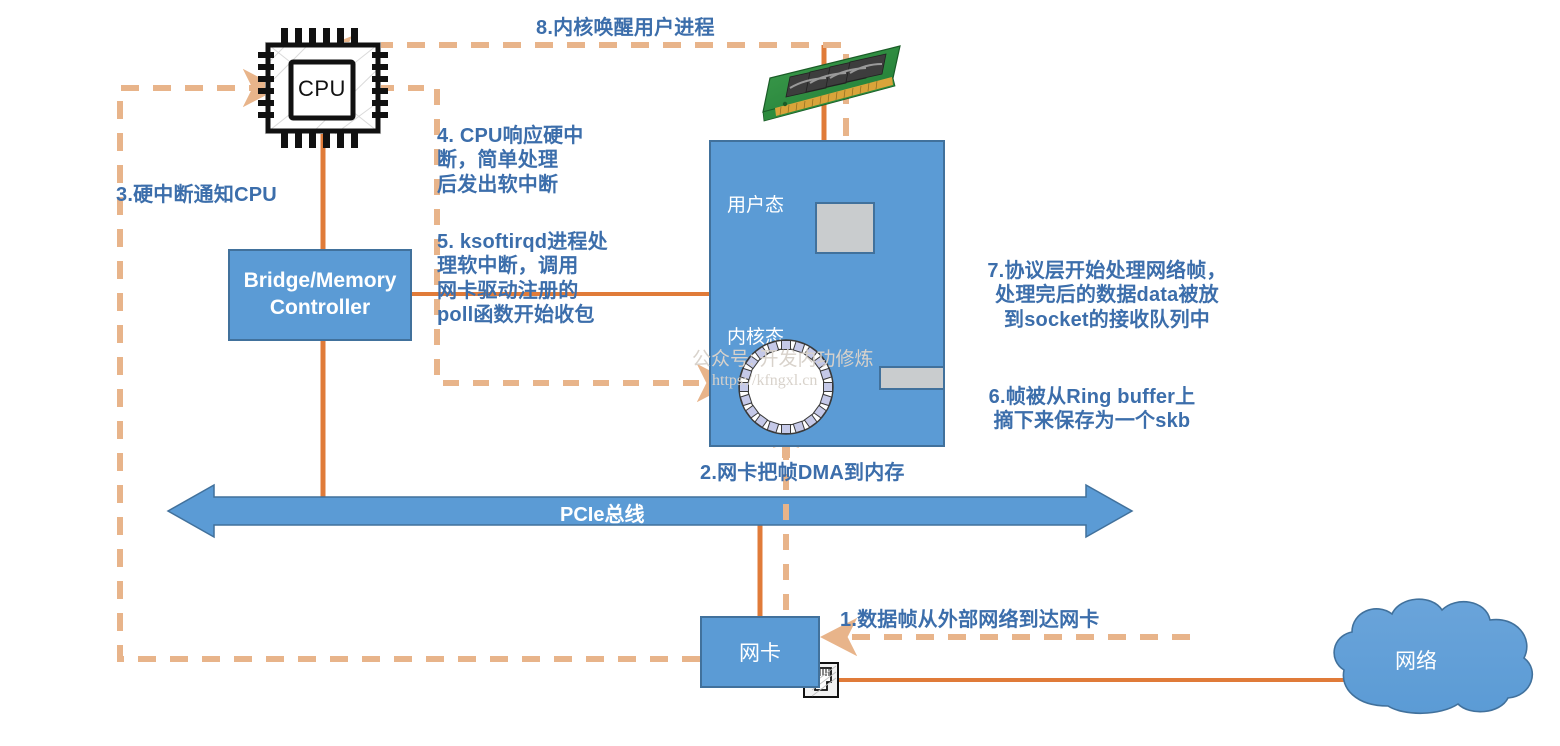 The image size is (1560, 746). Describe the element at coordinates (650, 511) in the screenshot. I see `pcie-bus-arrow` at that location.